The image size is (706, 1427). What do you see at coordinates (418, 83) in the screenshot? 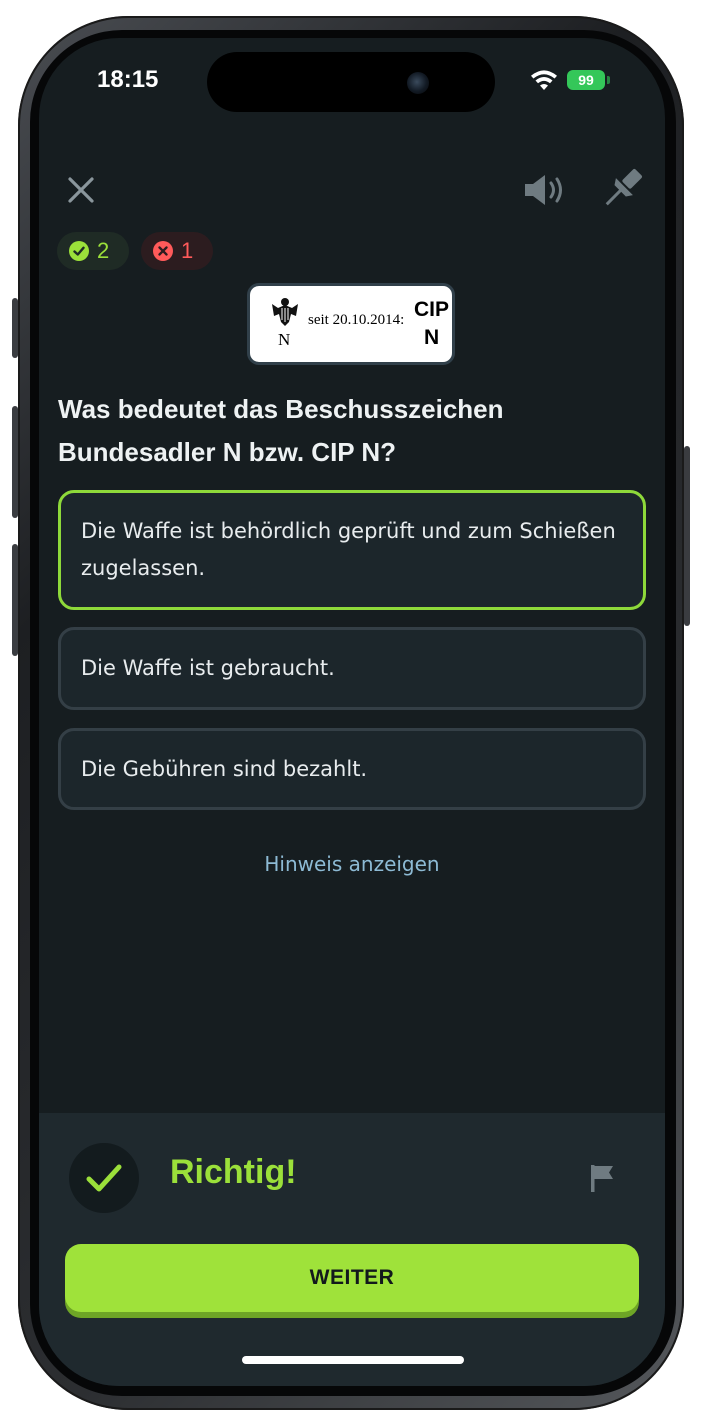
I see `camera-icon` at bounding box center [418, 83].